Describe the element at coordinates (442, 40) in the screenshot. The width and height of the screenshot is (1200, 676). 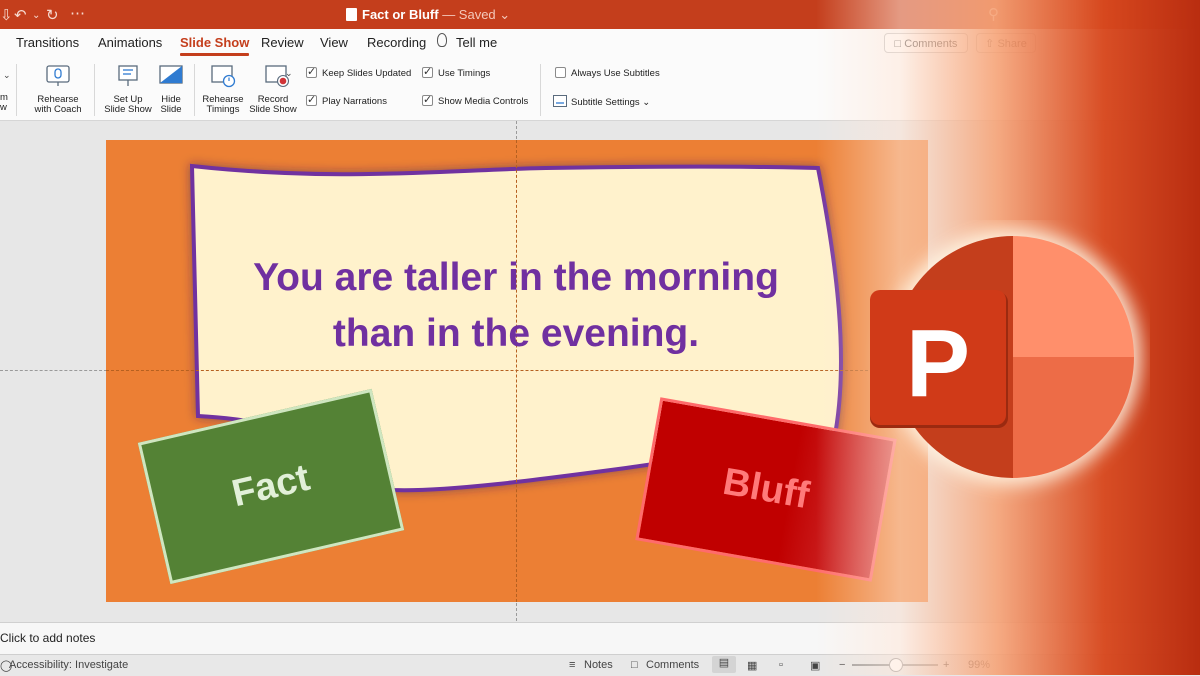
I see `lightbulb-icon` at that location.